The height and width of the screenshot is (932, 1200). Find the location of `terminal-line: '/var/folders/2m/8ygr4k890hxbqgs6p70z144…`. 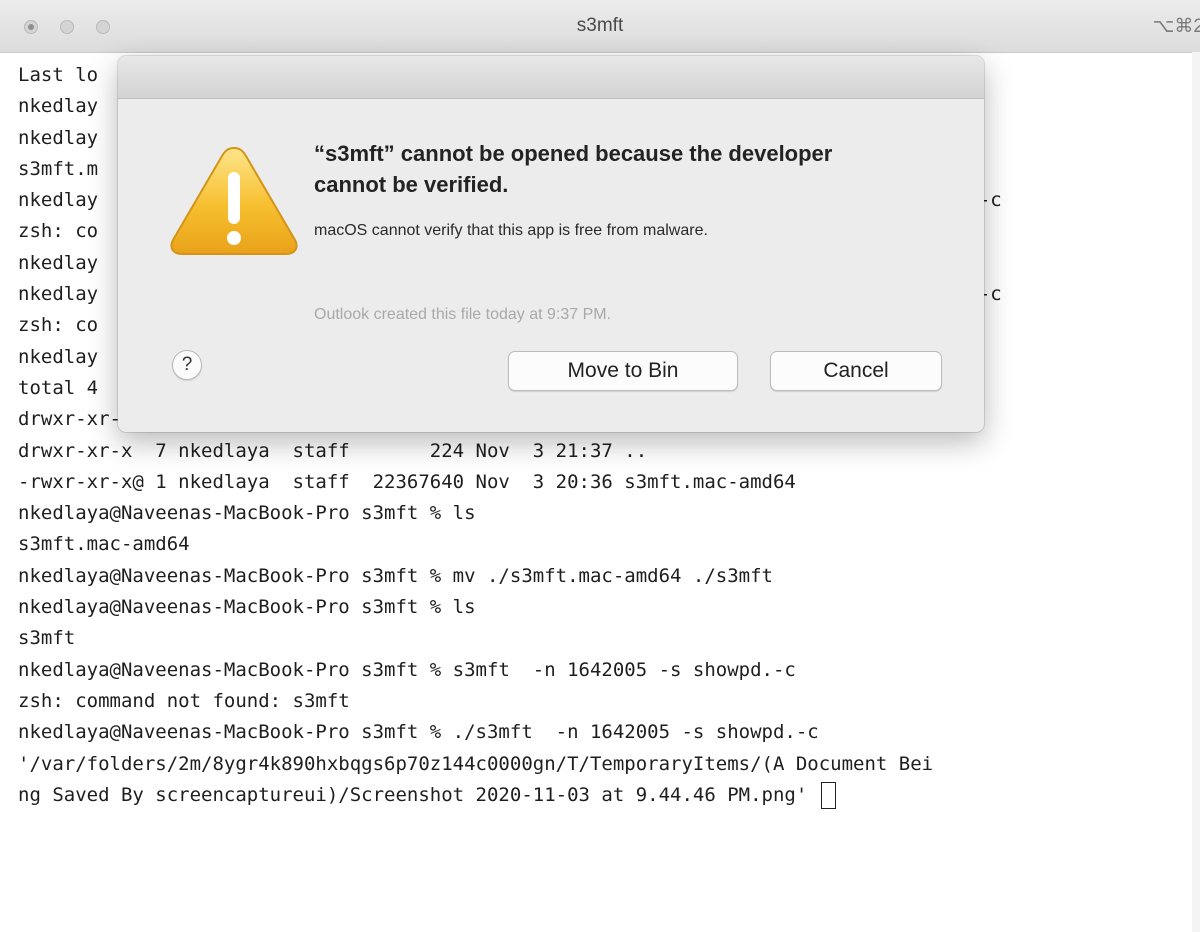

terminal-line: '/var/folders/2m/8ygr4k890hxbqgs6p70z144… is located at coordinates (476, 763).